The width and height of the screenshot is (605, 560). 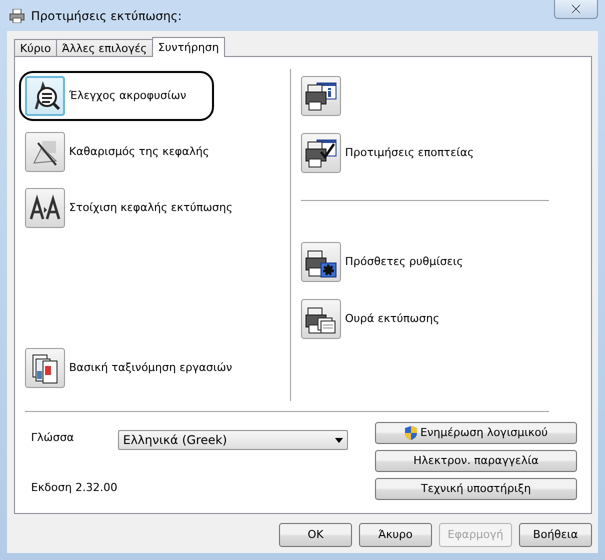 What do you see at coordinates (555, 535) in the screenshot?
I see `dialog-button: Βοήθεια` at bounding box center [555, 535].